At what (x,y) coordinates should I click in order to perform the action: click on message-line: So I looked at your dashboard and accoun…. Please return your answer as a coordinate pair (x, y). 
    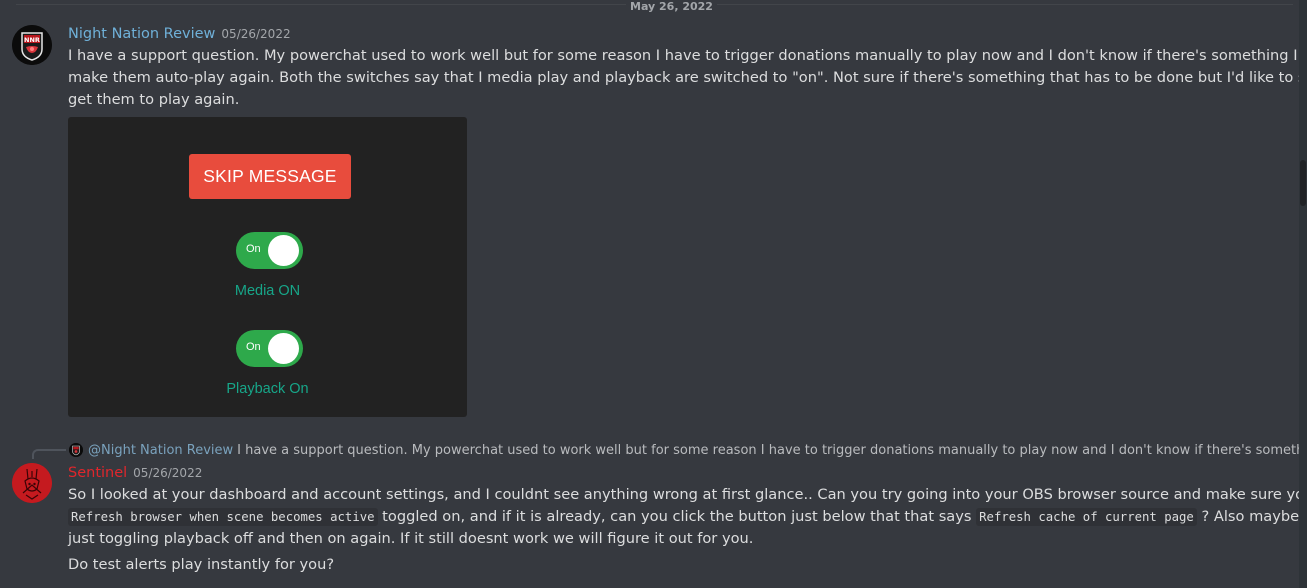
    Looking at the image, I should click on (687, 494).